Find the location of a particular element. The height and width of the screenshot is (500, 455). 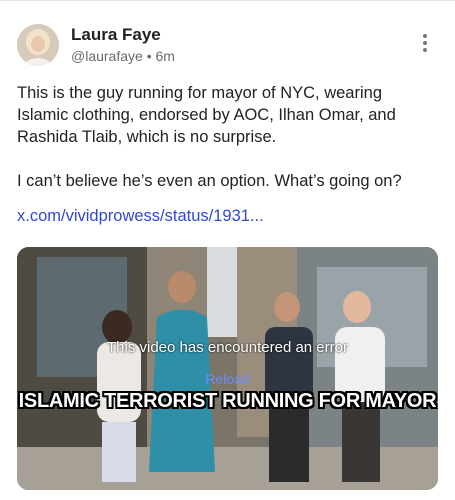

avatar is located at coordinates (38, 45).